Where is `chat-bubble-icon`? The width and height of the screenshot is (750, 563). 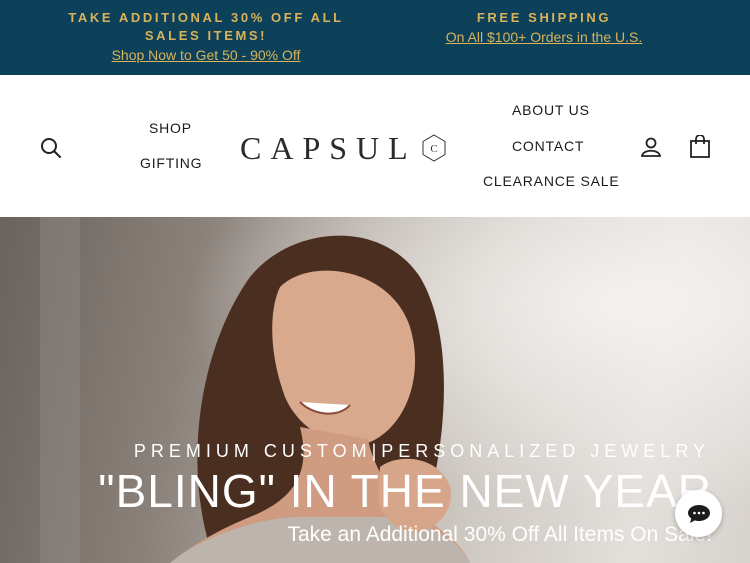 chat-bubble-icon is located at coordinates (698, 513).